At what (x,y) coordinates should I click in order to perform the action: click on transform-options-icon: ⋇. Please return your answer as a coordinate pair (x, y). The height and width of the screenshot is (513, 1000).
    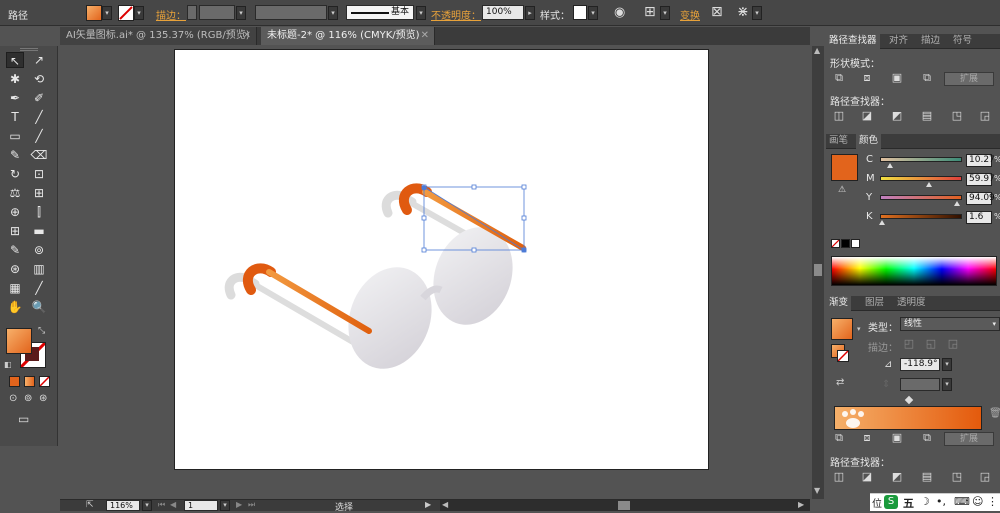
    Looking at the image, I should click on (743, 12).